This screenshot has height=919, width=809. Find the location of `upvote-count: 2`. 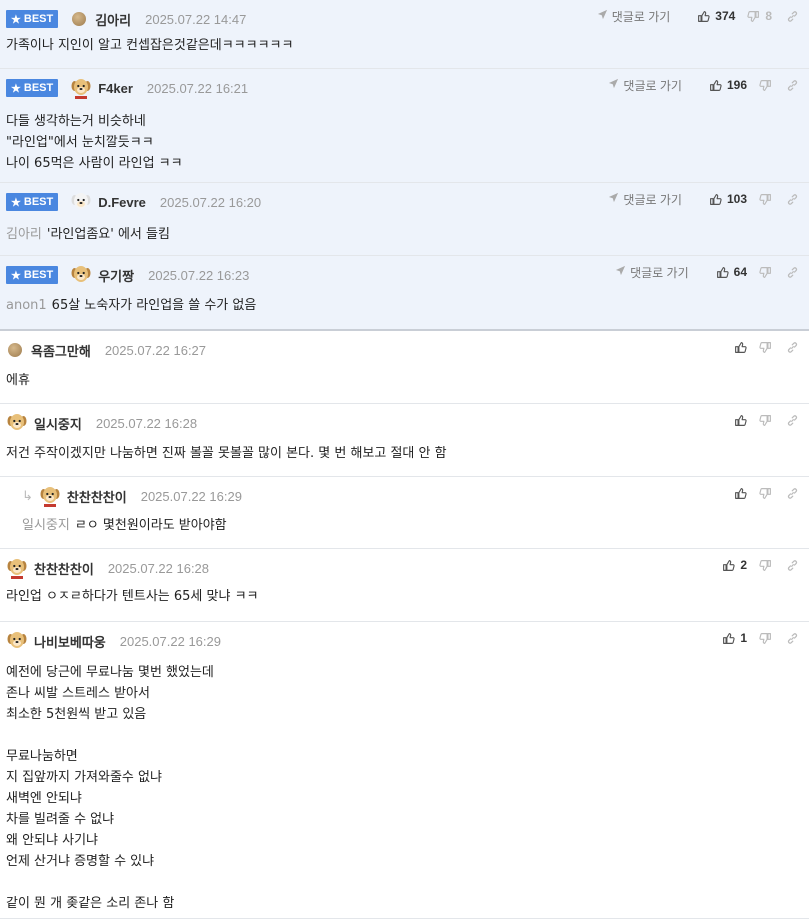

upvote-count: 2 is located at coordinates (743, 565).